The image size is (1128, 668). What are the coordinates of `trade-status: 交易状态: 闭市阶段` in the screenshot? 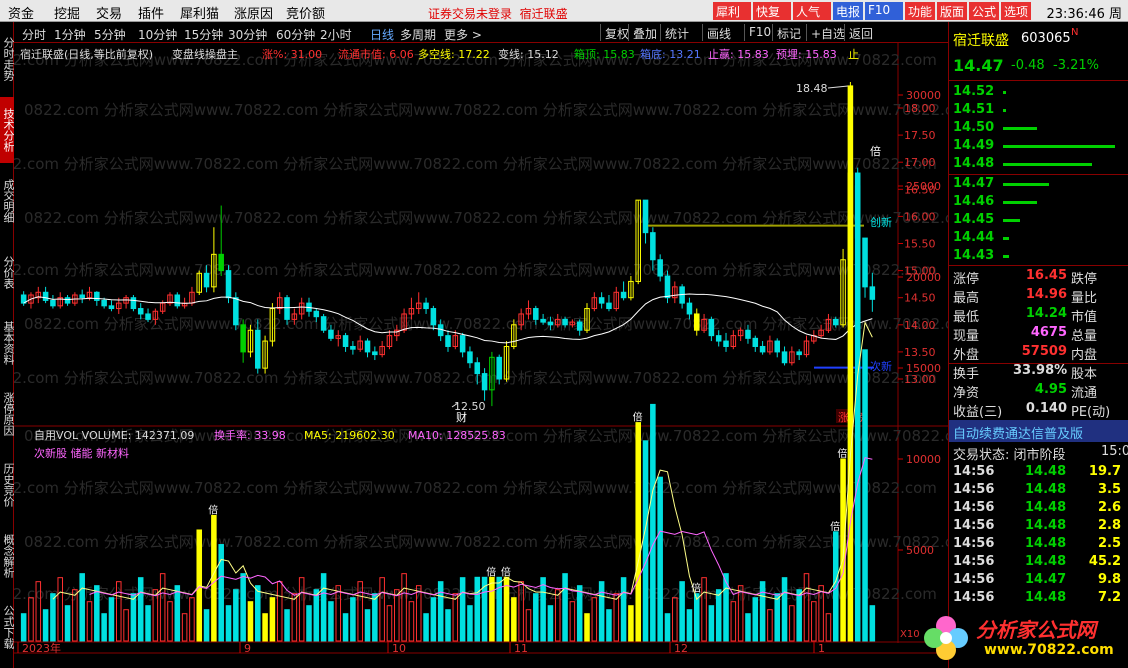 It's located at (1009, 455).